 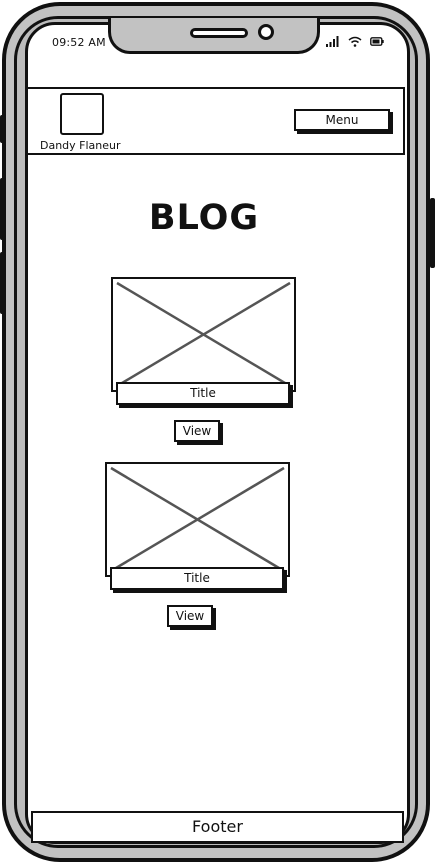 I want to click on status-icons, so click(x=355, y=41).